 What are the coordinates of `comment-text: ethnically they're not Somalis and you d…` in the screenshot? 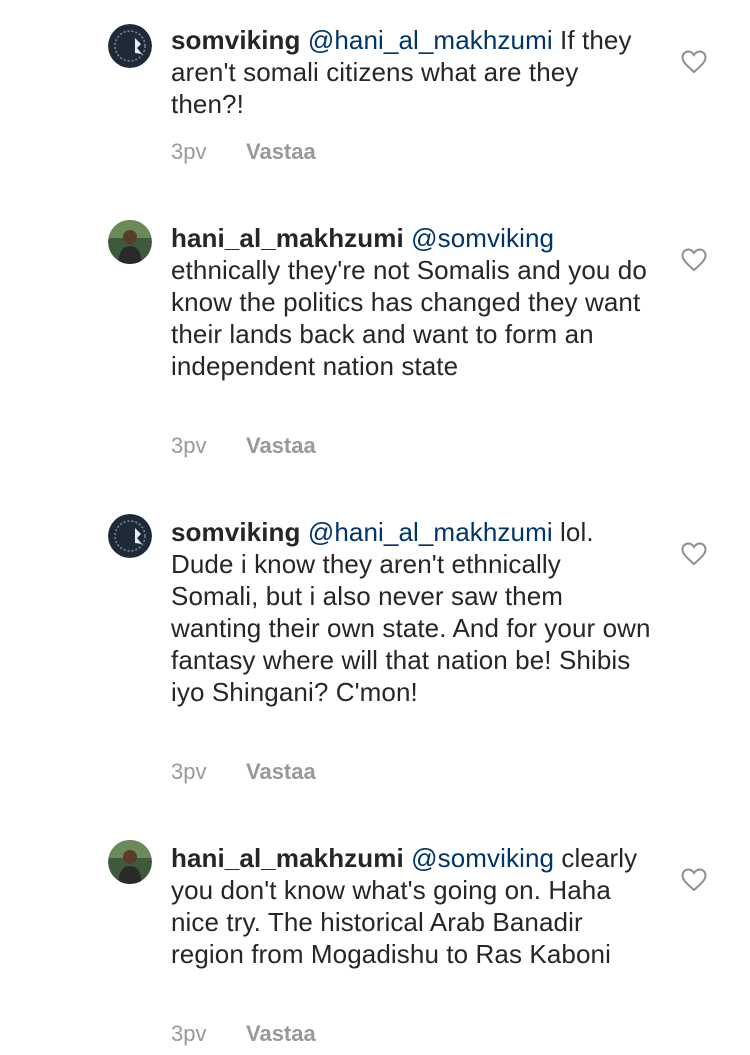 It's located at (409, 318).